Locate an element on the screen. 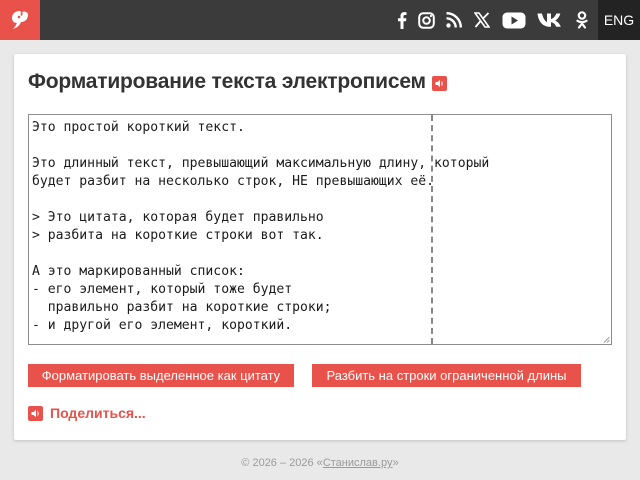 Image resolution: width=640 pixels, height=480 pixels. odnoklassniki-icon is located at coordinates (582, 20).